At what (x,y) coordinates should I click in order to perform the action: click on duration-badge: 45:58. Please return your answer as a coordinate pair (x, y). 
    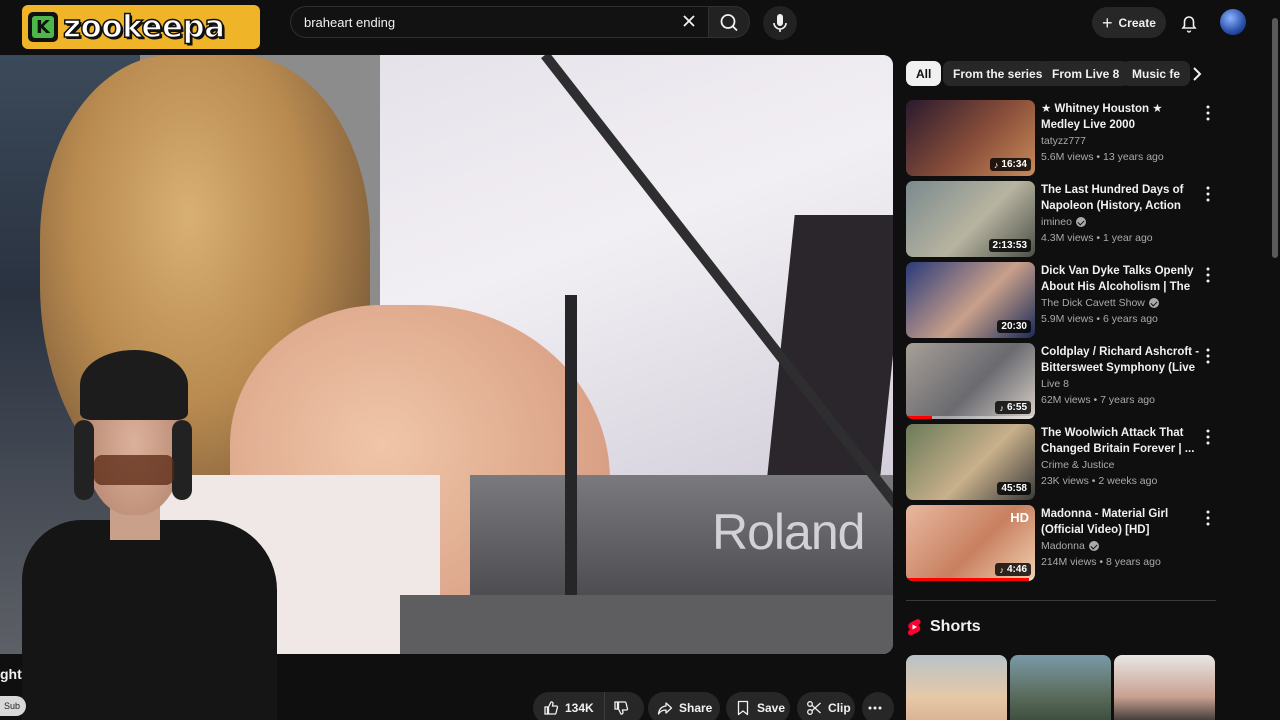
    Looking at the image, I should click on (1014, 488).